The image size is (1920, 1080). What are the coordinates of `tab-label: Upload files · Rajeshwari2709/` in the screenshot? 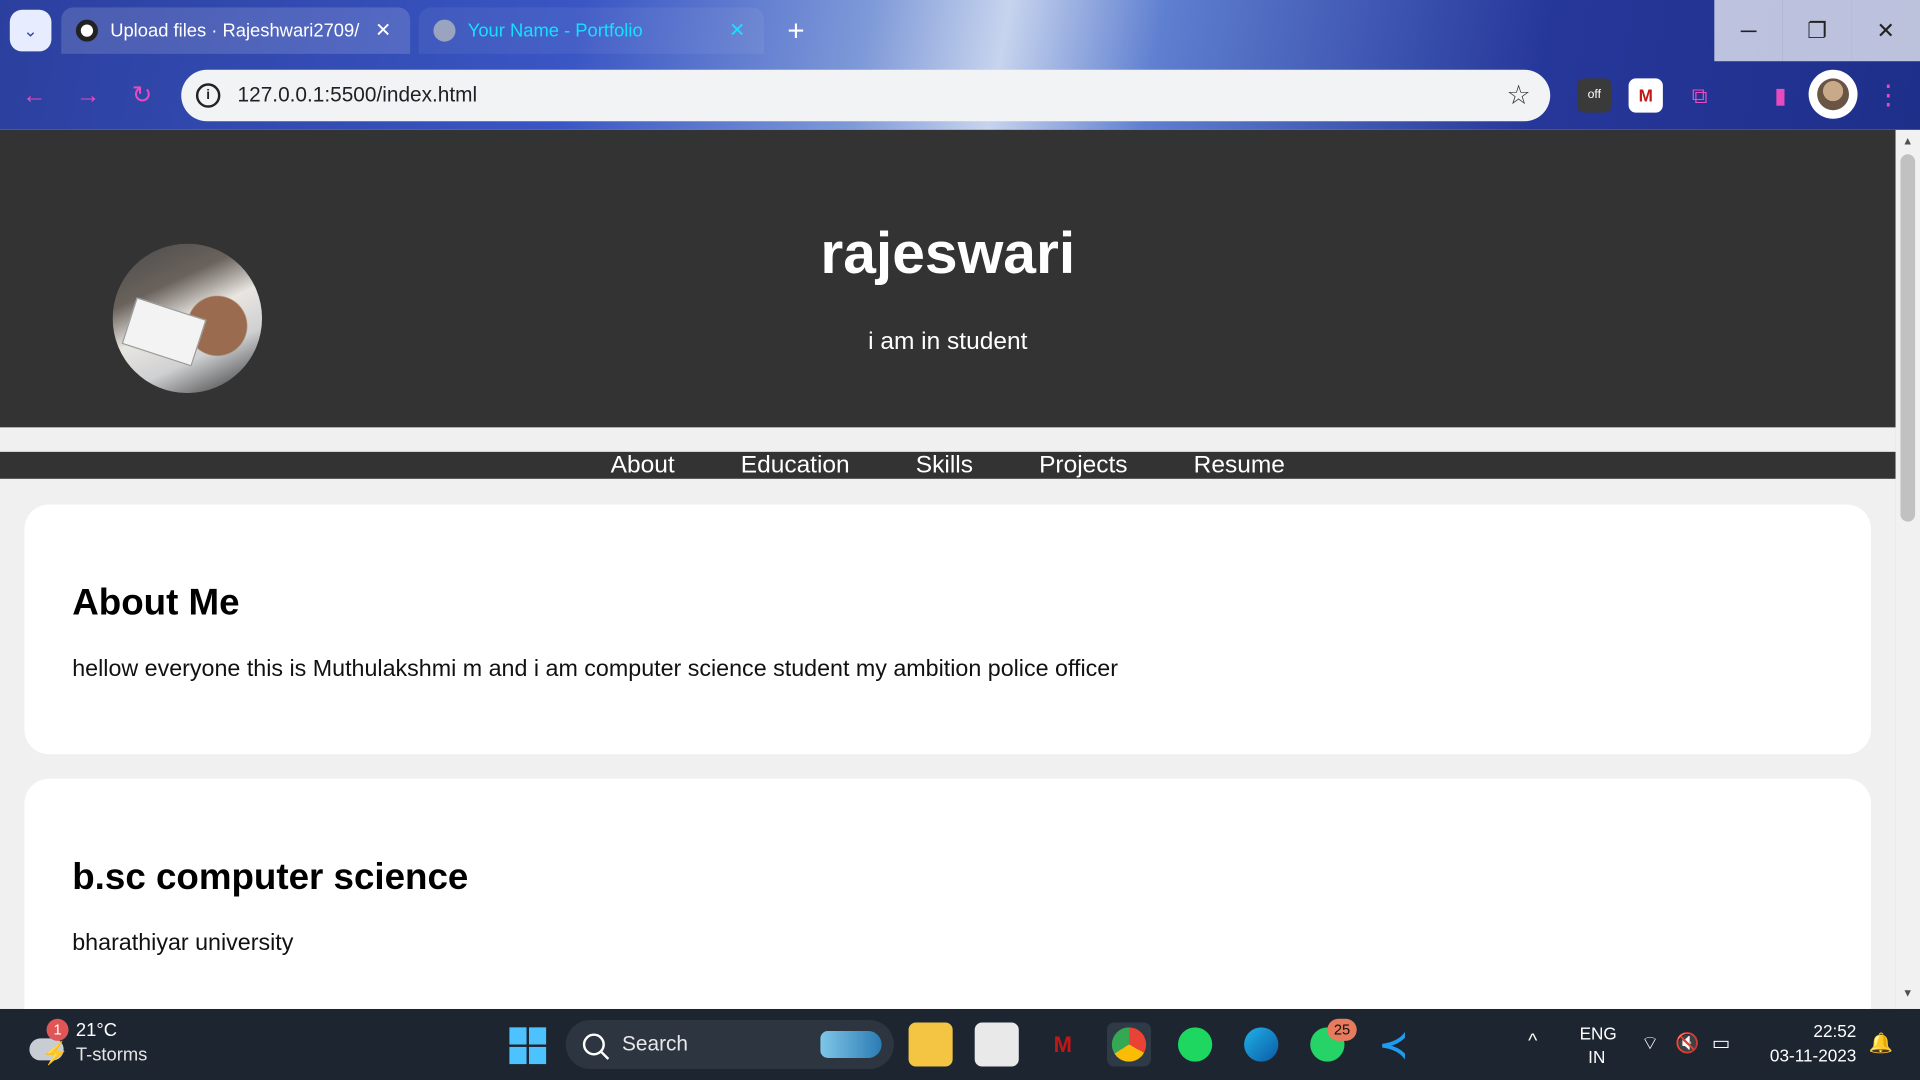 It's located at (235, 31).